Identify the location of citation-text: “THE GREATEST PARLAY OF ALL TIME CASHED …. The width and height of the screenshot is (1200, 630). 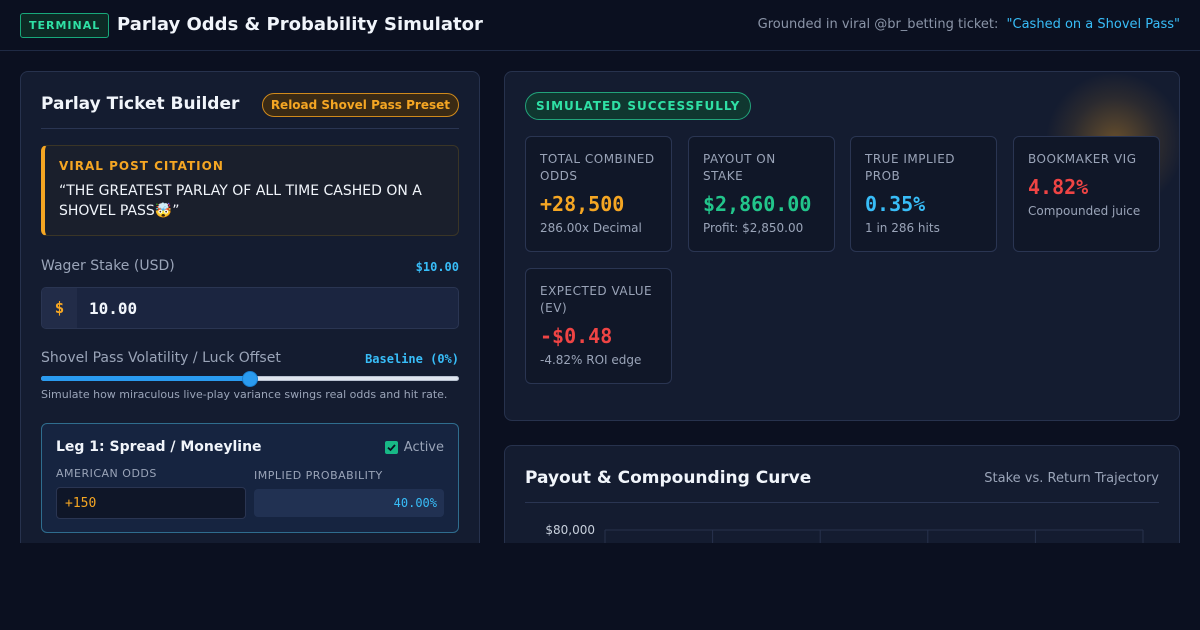
(240, 201).